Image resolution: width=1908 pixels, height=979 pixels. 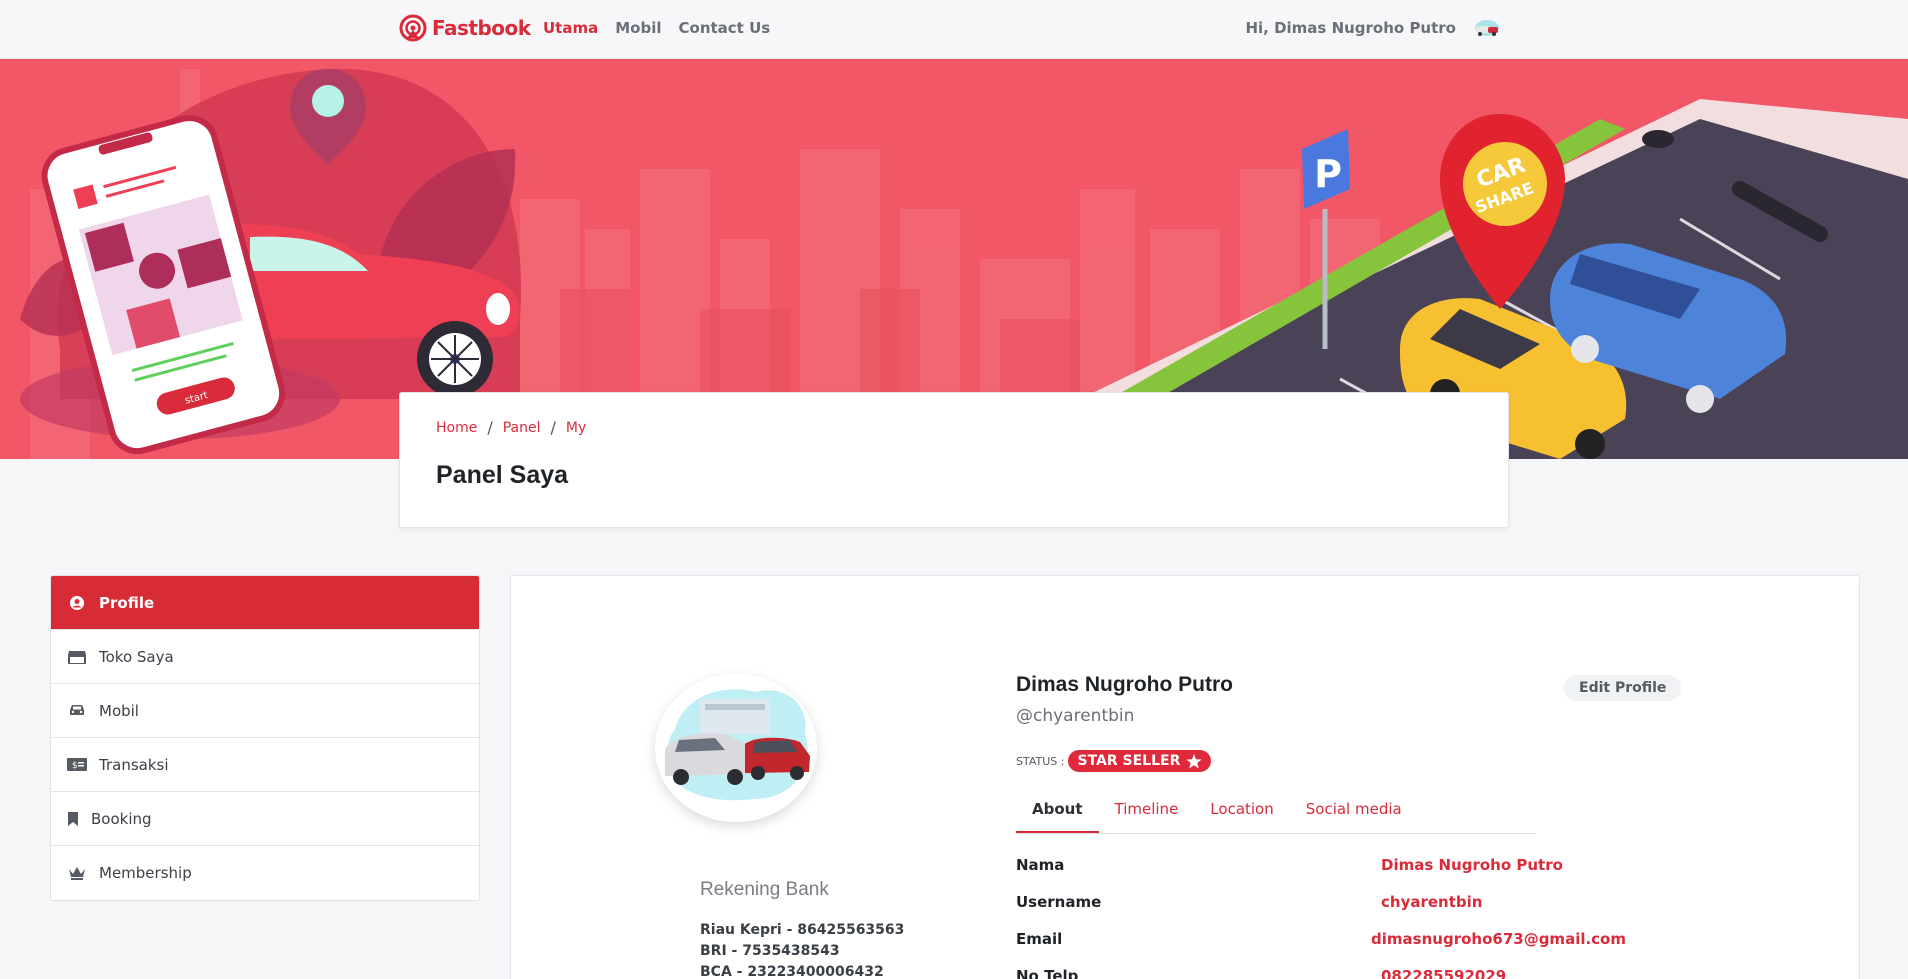 What do you see at coordinates (792, 971) in the screenshot?
I see `bank-account-item: BCA - 23223400006432` at bounding box center [792, 971].